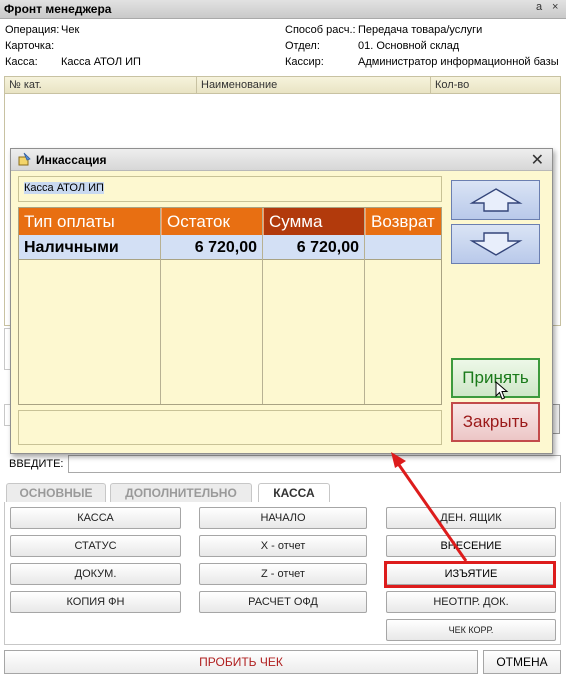 This screenshot has height=679, width=566. What do you see at coordinates (283, 546) in the screenshot?
I see `x-report-button: X - отчет` at bounding box center [283, 546].